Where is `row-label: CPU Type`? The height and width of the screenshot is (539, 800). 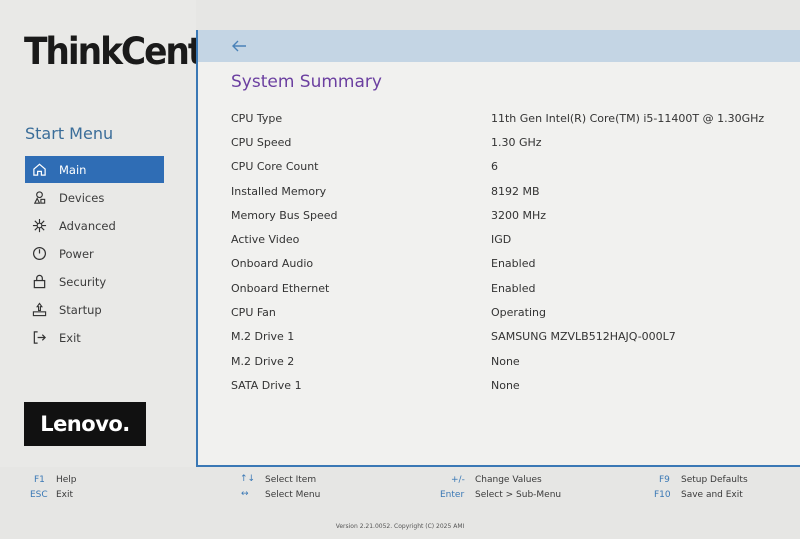
row-label: CPU Type is located at coordinates (257, 118).